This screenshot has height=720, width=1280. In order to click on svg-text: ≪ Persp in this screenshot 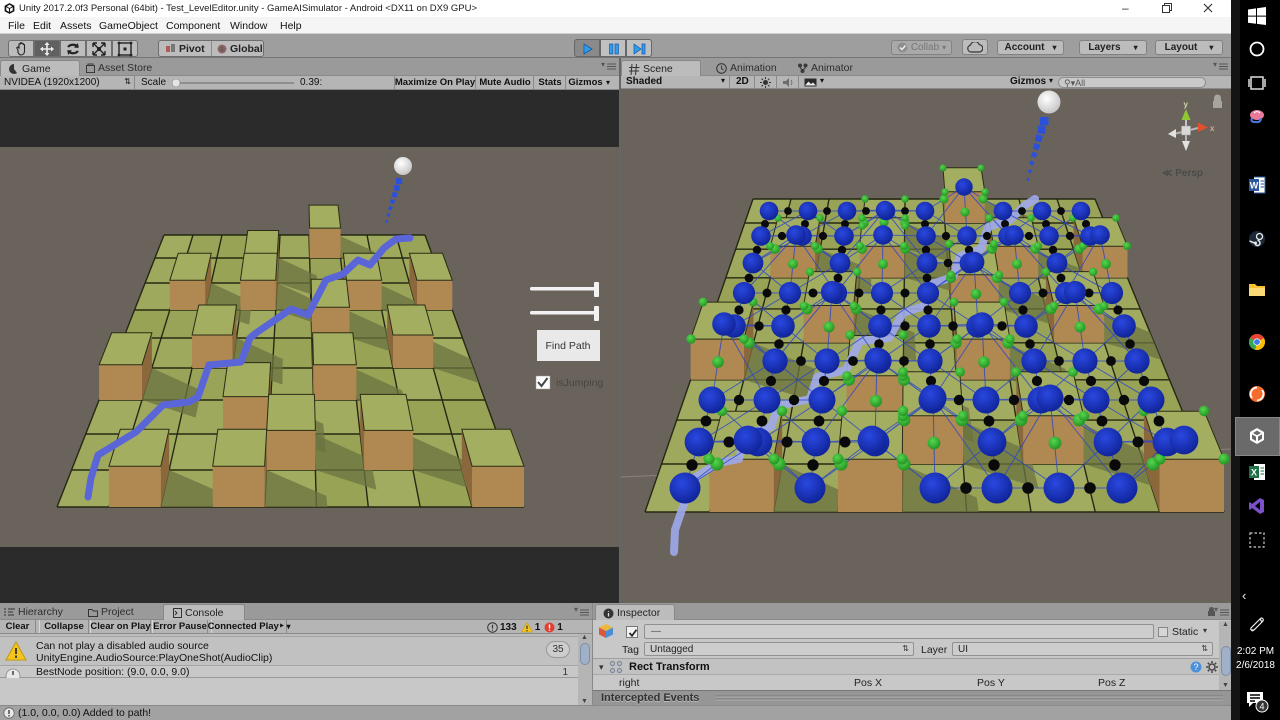, I will do `click(1182, 173)`.